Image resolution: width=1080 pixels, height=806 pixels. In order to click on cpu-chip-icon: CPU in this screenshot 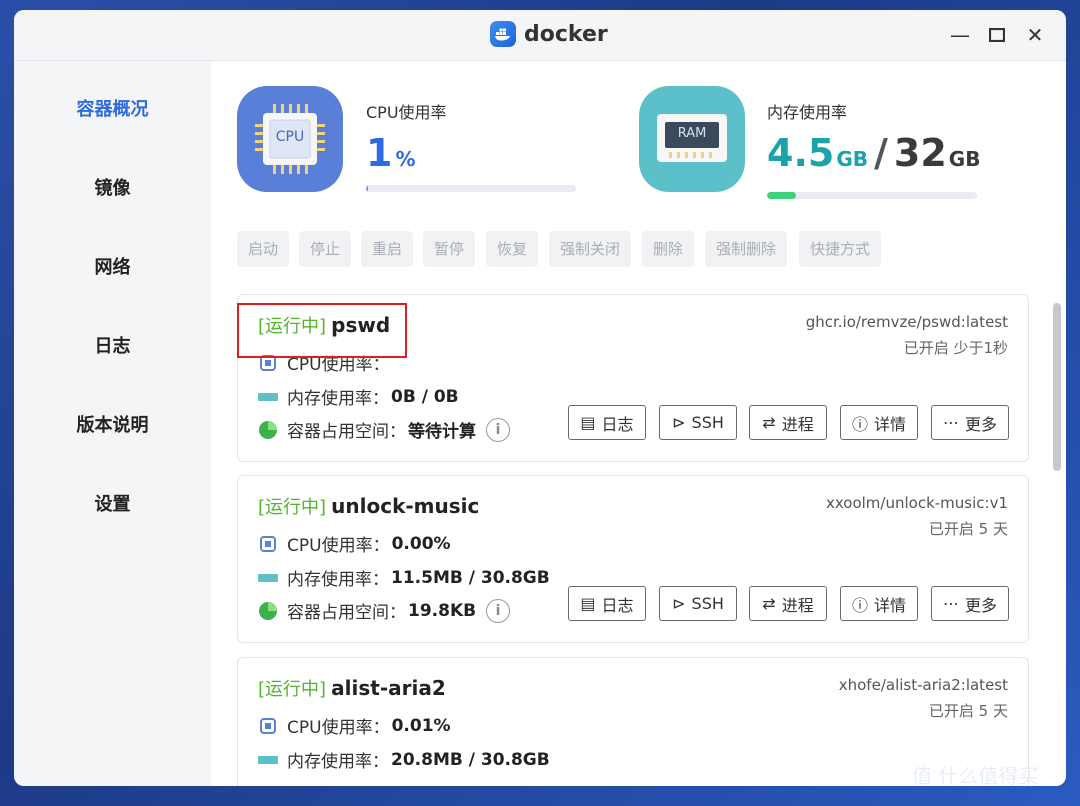, I will do `click(290, 139)`.